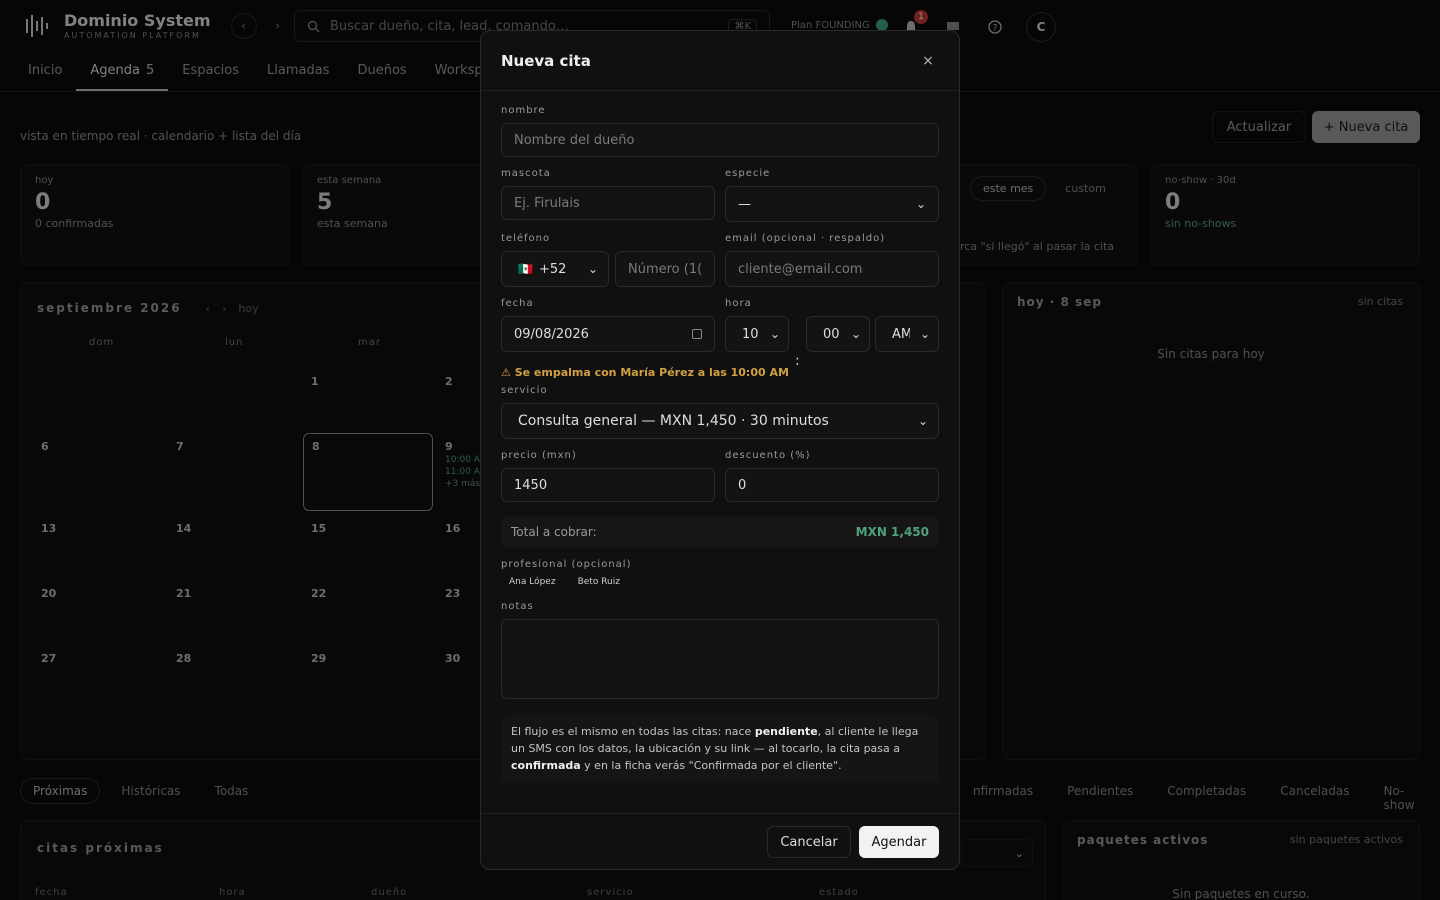  Describe the element at coordinates (720, 659) in the screenshot. I see `notas-textarea` at that location.